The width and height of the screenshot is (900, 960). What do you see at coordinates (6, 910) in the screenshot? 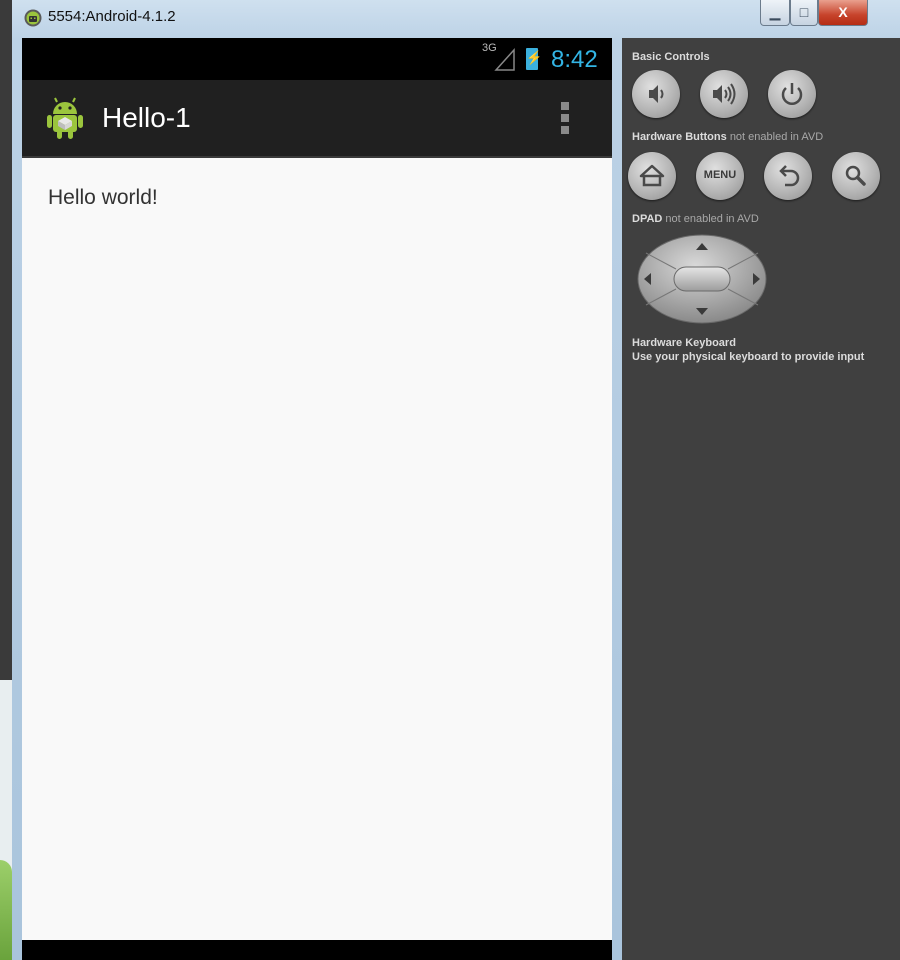
I see `desktop-wallpaper-edge` at bounding box center [6, 910].